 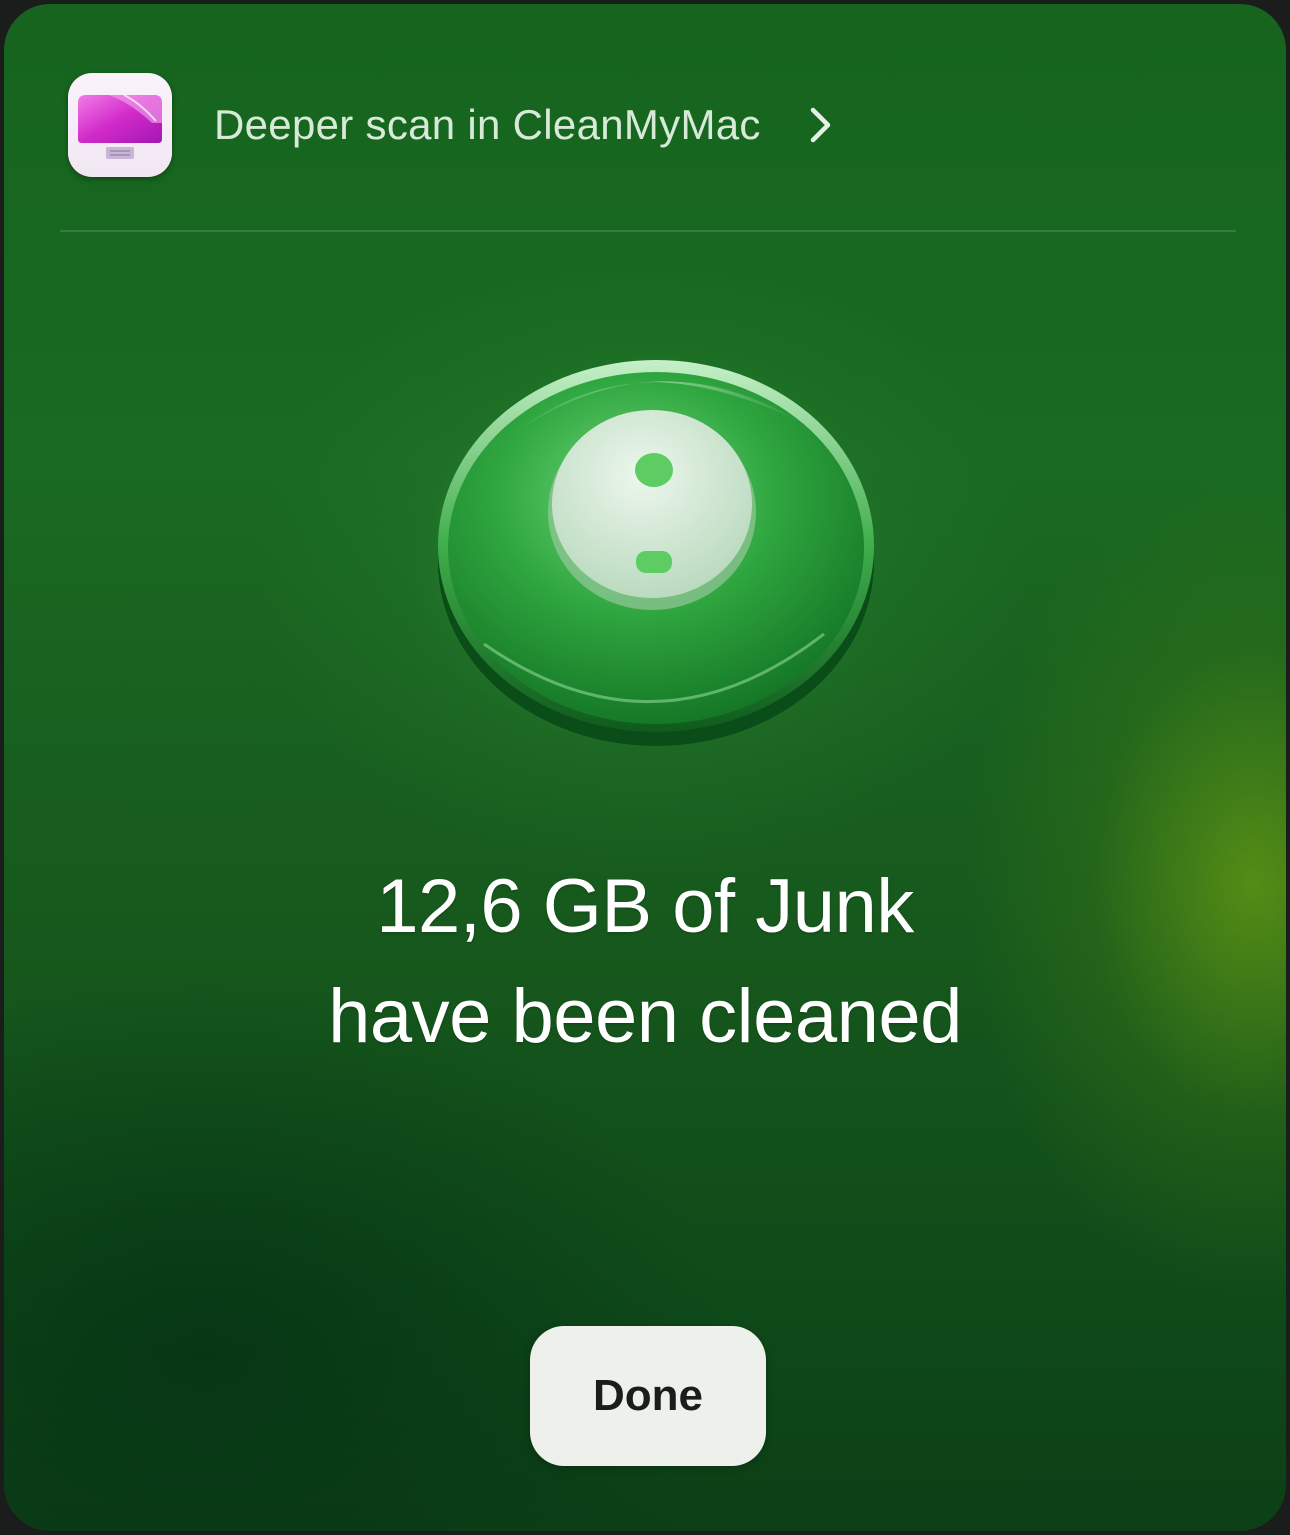 I want to click on deeper-scan-label: Deeper scan in CleanMyMac, so click(x=487, y=124).